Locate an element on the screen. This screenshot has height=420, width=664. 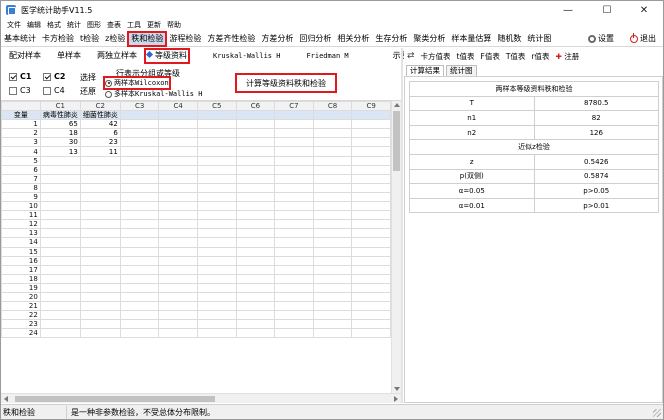
grid-horizontal-scrollbar is located at coordinates (201, 398).